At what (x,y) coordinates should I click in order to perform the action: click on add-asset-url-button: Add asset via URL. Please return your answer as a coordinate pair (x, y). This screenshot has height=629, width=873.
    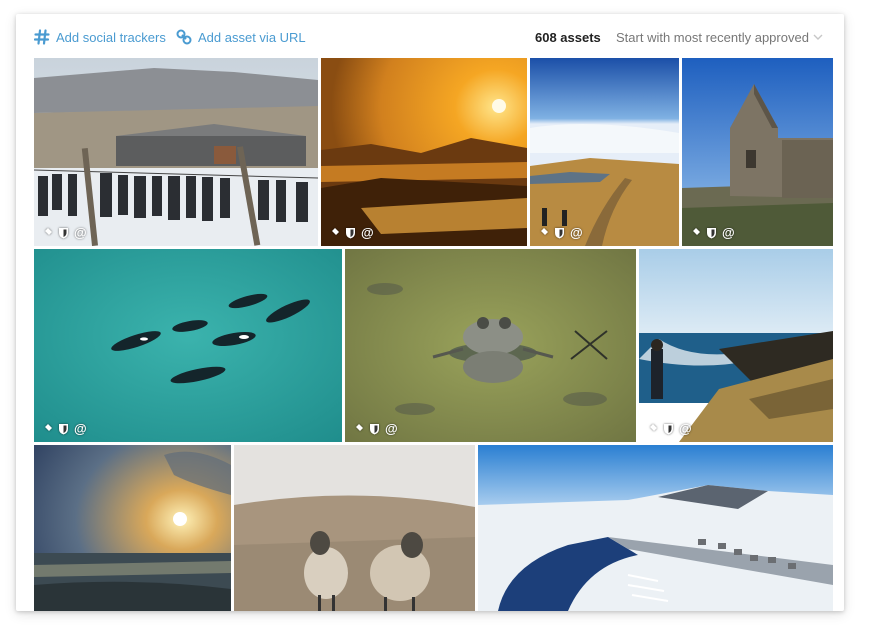
    Looking at the image, I should click on (241, 37).